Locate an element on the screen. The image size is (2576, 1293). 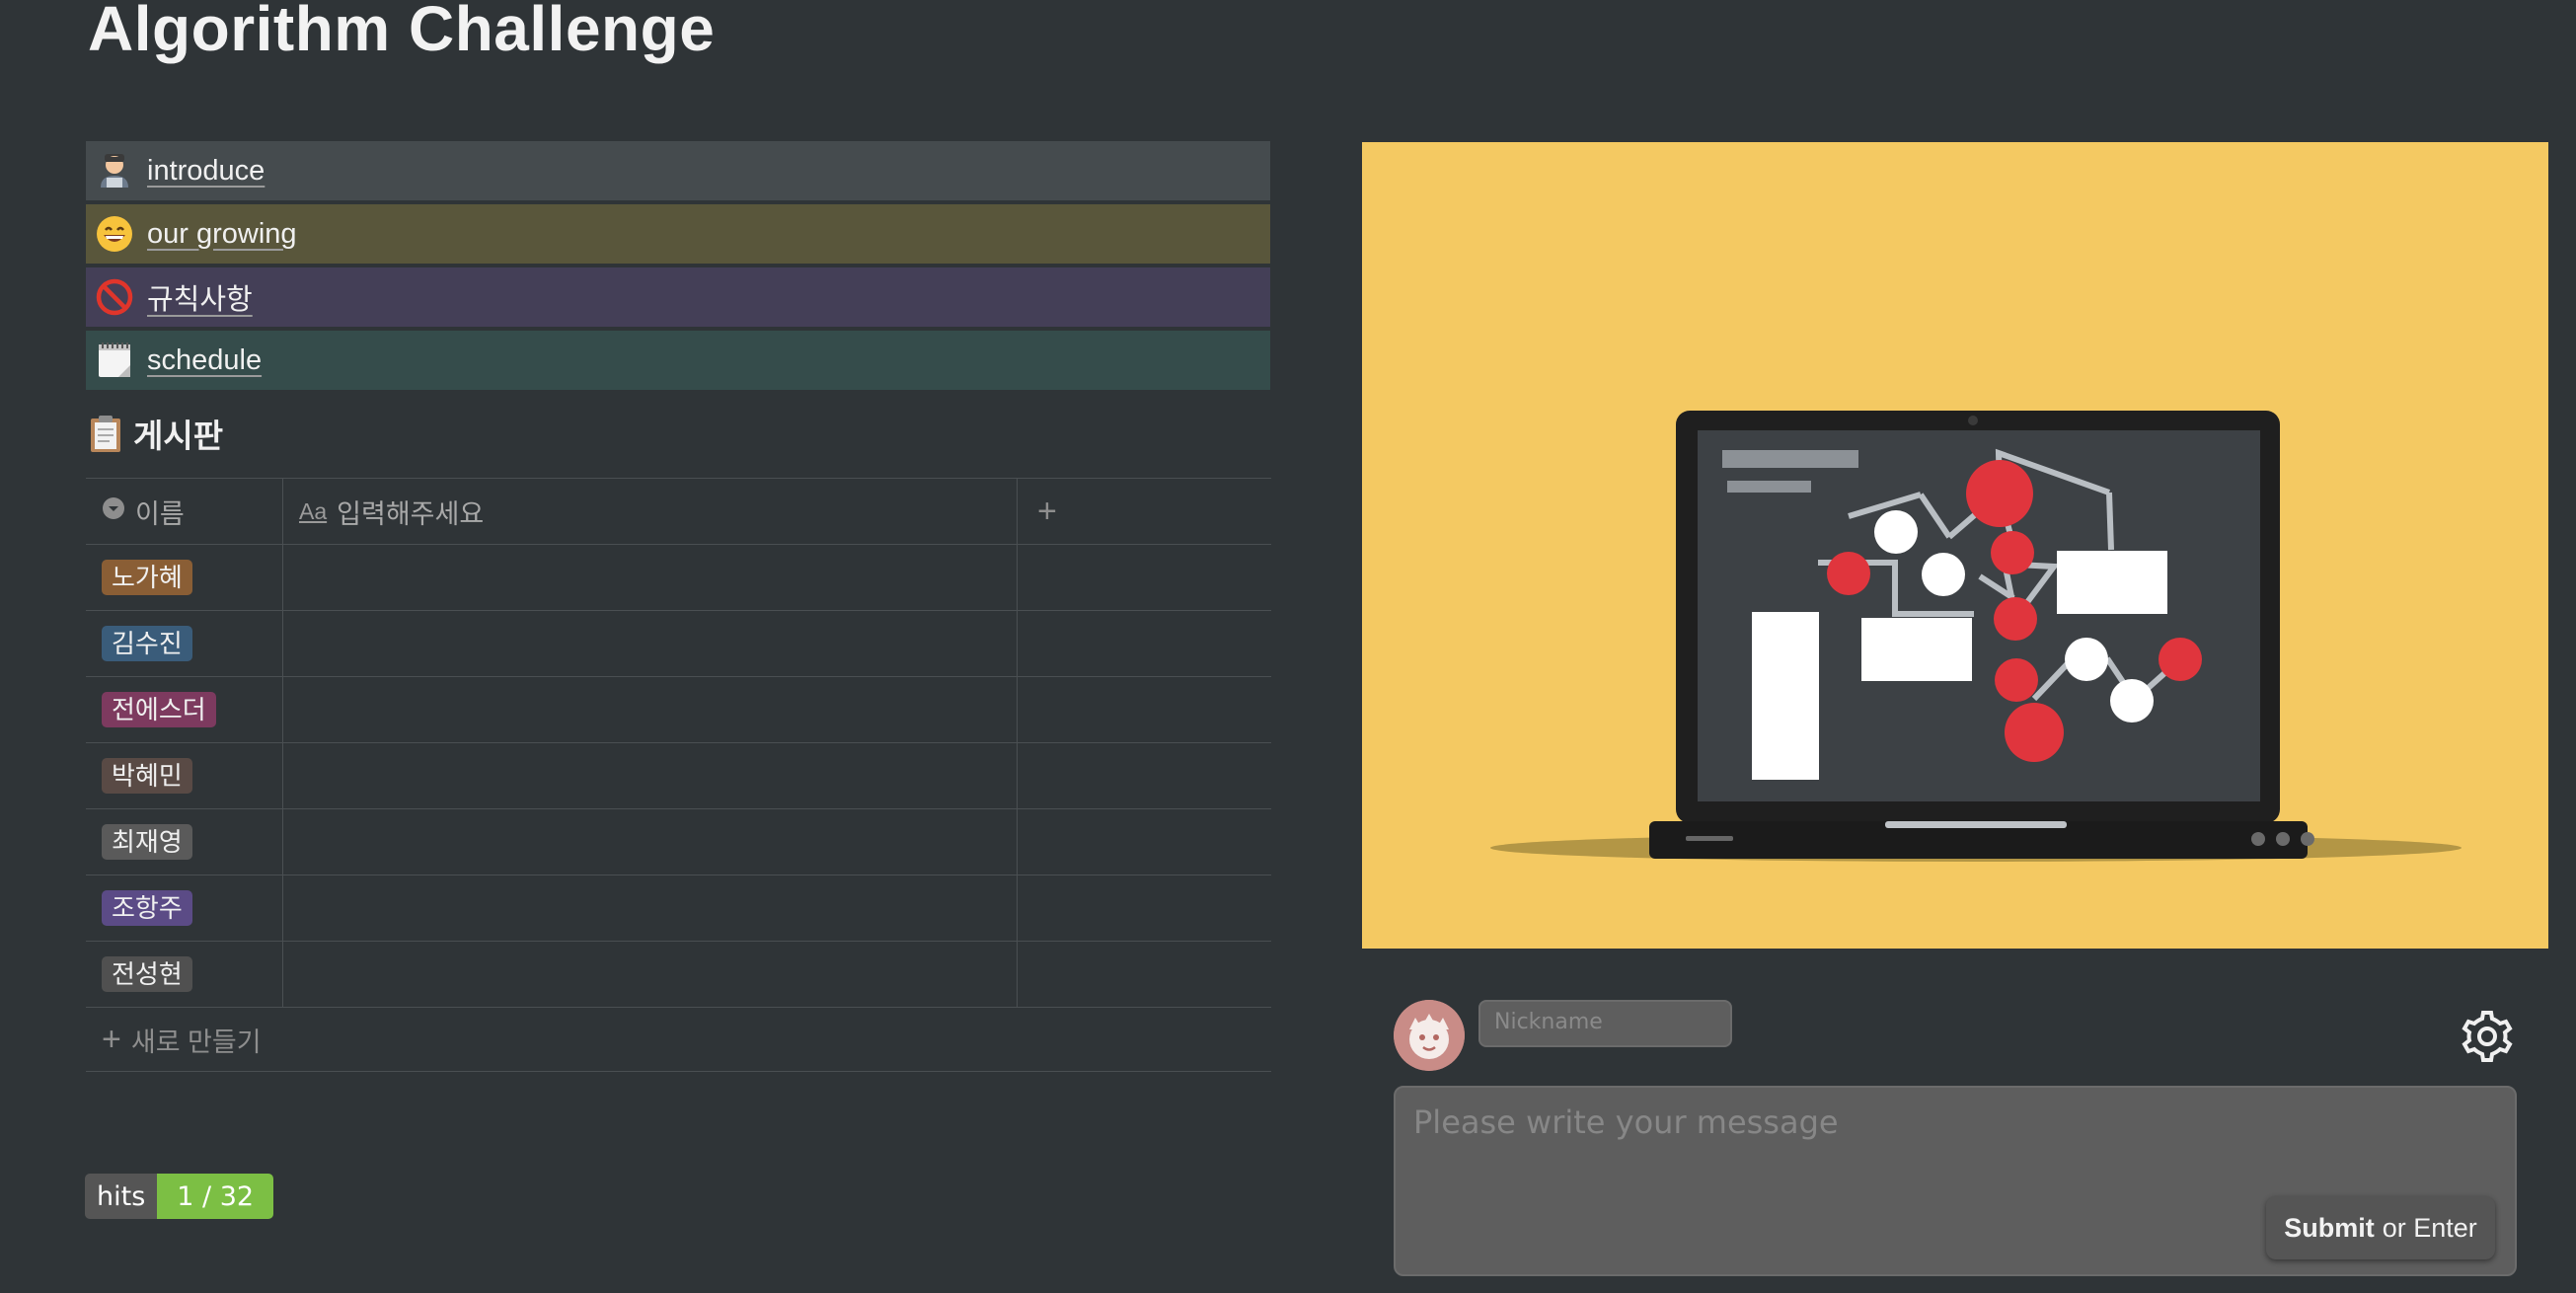
hits-count: 1 / 32 is located at coordinates (215, 1196).